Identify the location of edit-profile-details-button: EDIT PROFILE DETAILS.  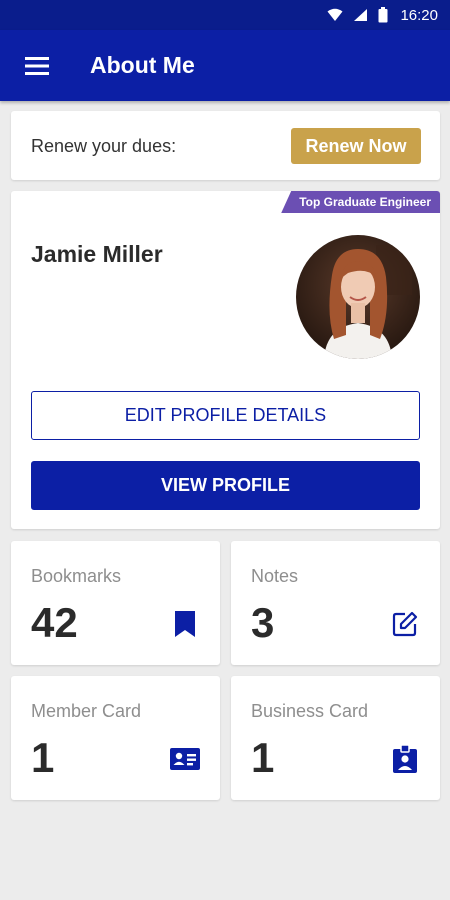
(225, 415).